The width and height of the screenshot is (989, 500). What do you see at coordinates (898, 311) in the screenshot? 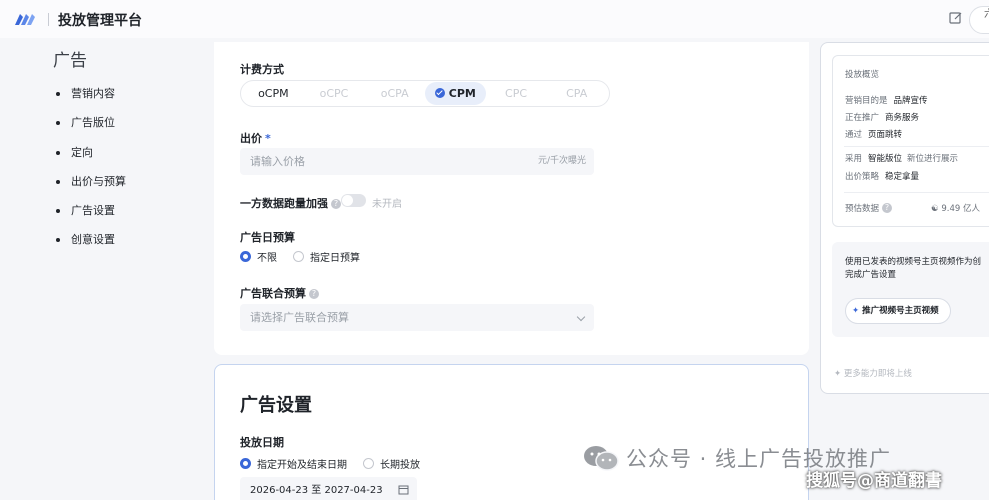
I see `promote-video-button: ✦ 推广视频号主页视频` at bounding box center [898, 311].